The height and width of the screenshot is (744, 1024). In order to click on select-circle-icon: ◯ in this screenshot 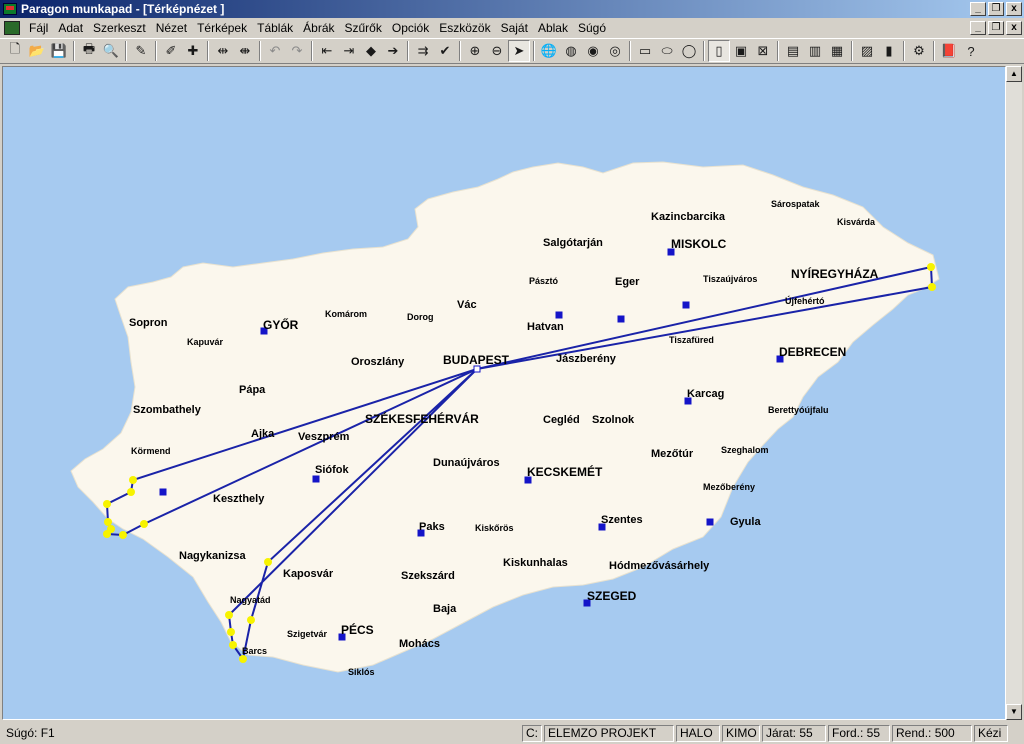, I will do `click(689, 51)`.